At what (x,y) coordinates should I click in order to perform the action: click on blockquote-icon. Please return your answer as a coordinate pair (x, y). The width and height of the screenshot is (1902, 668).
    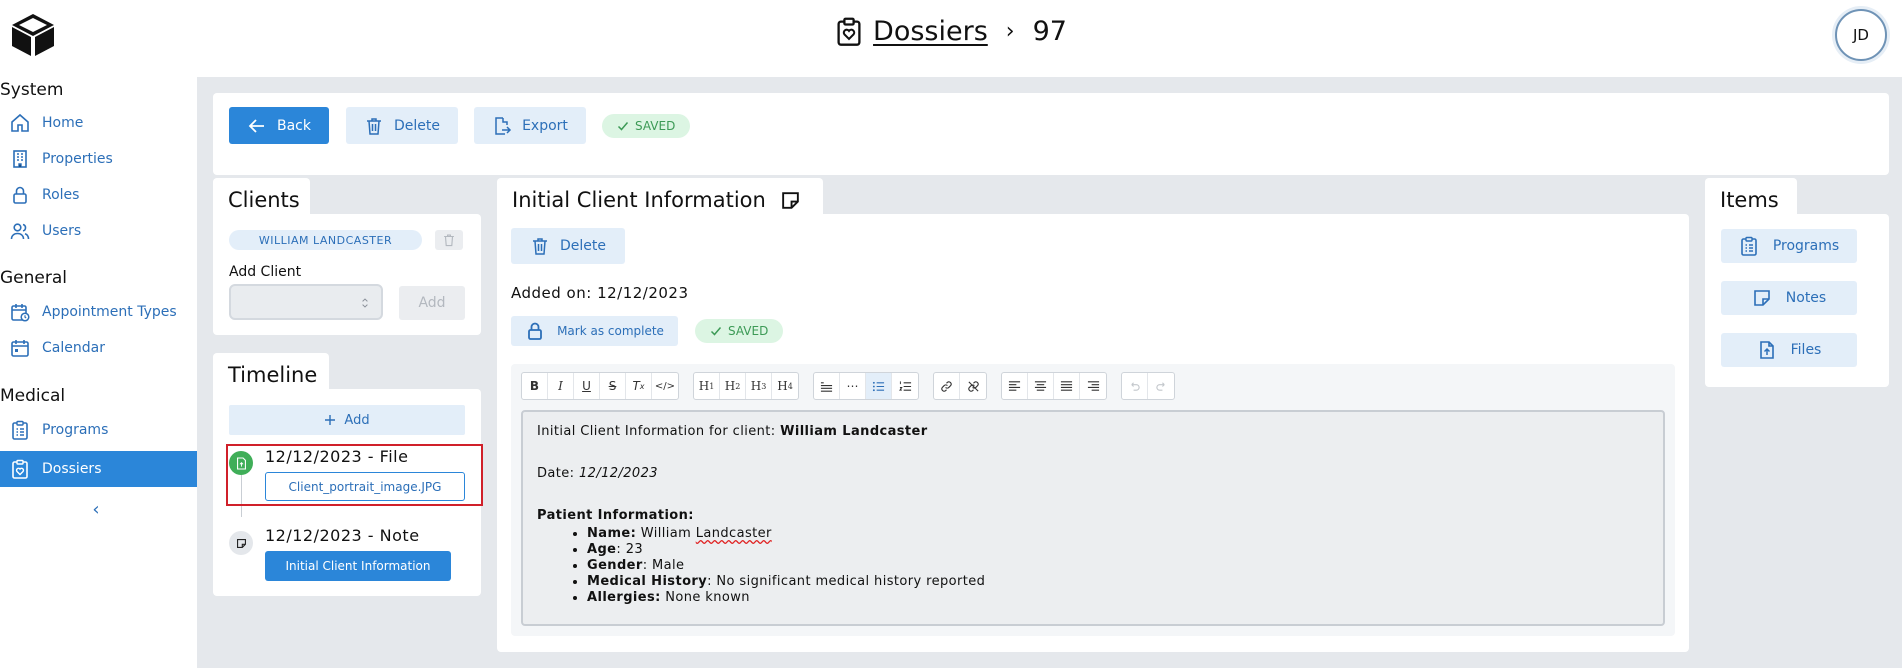
    Looking at the image, I should click on (826, 386).